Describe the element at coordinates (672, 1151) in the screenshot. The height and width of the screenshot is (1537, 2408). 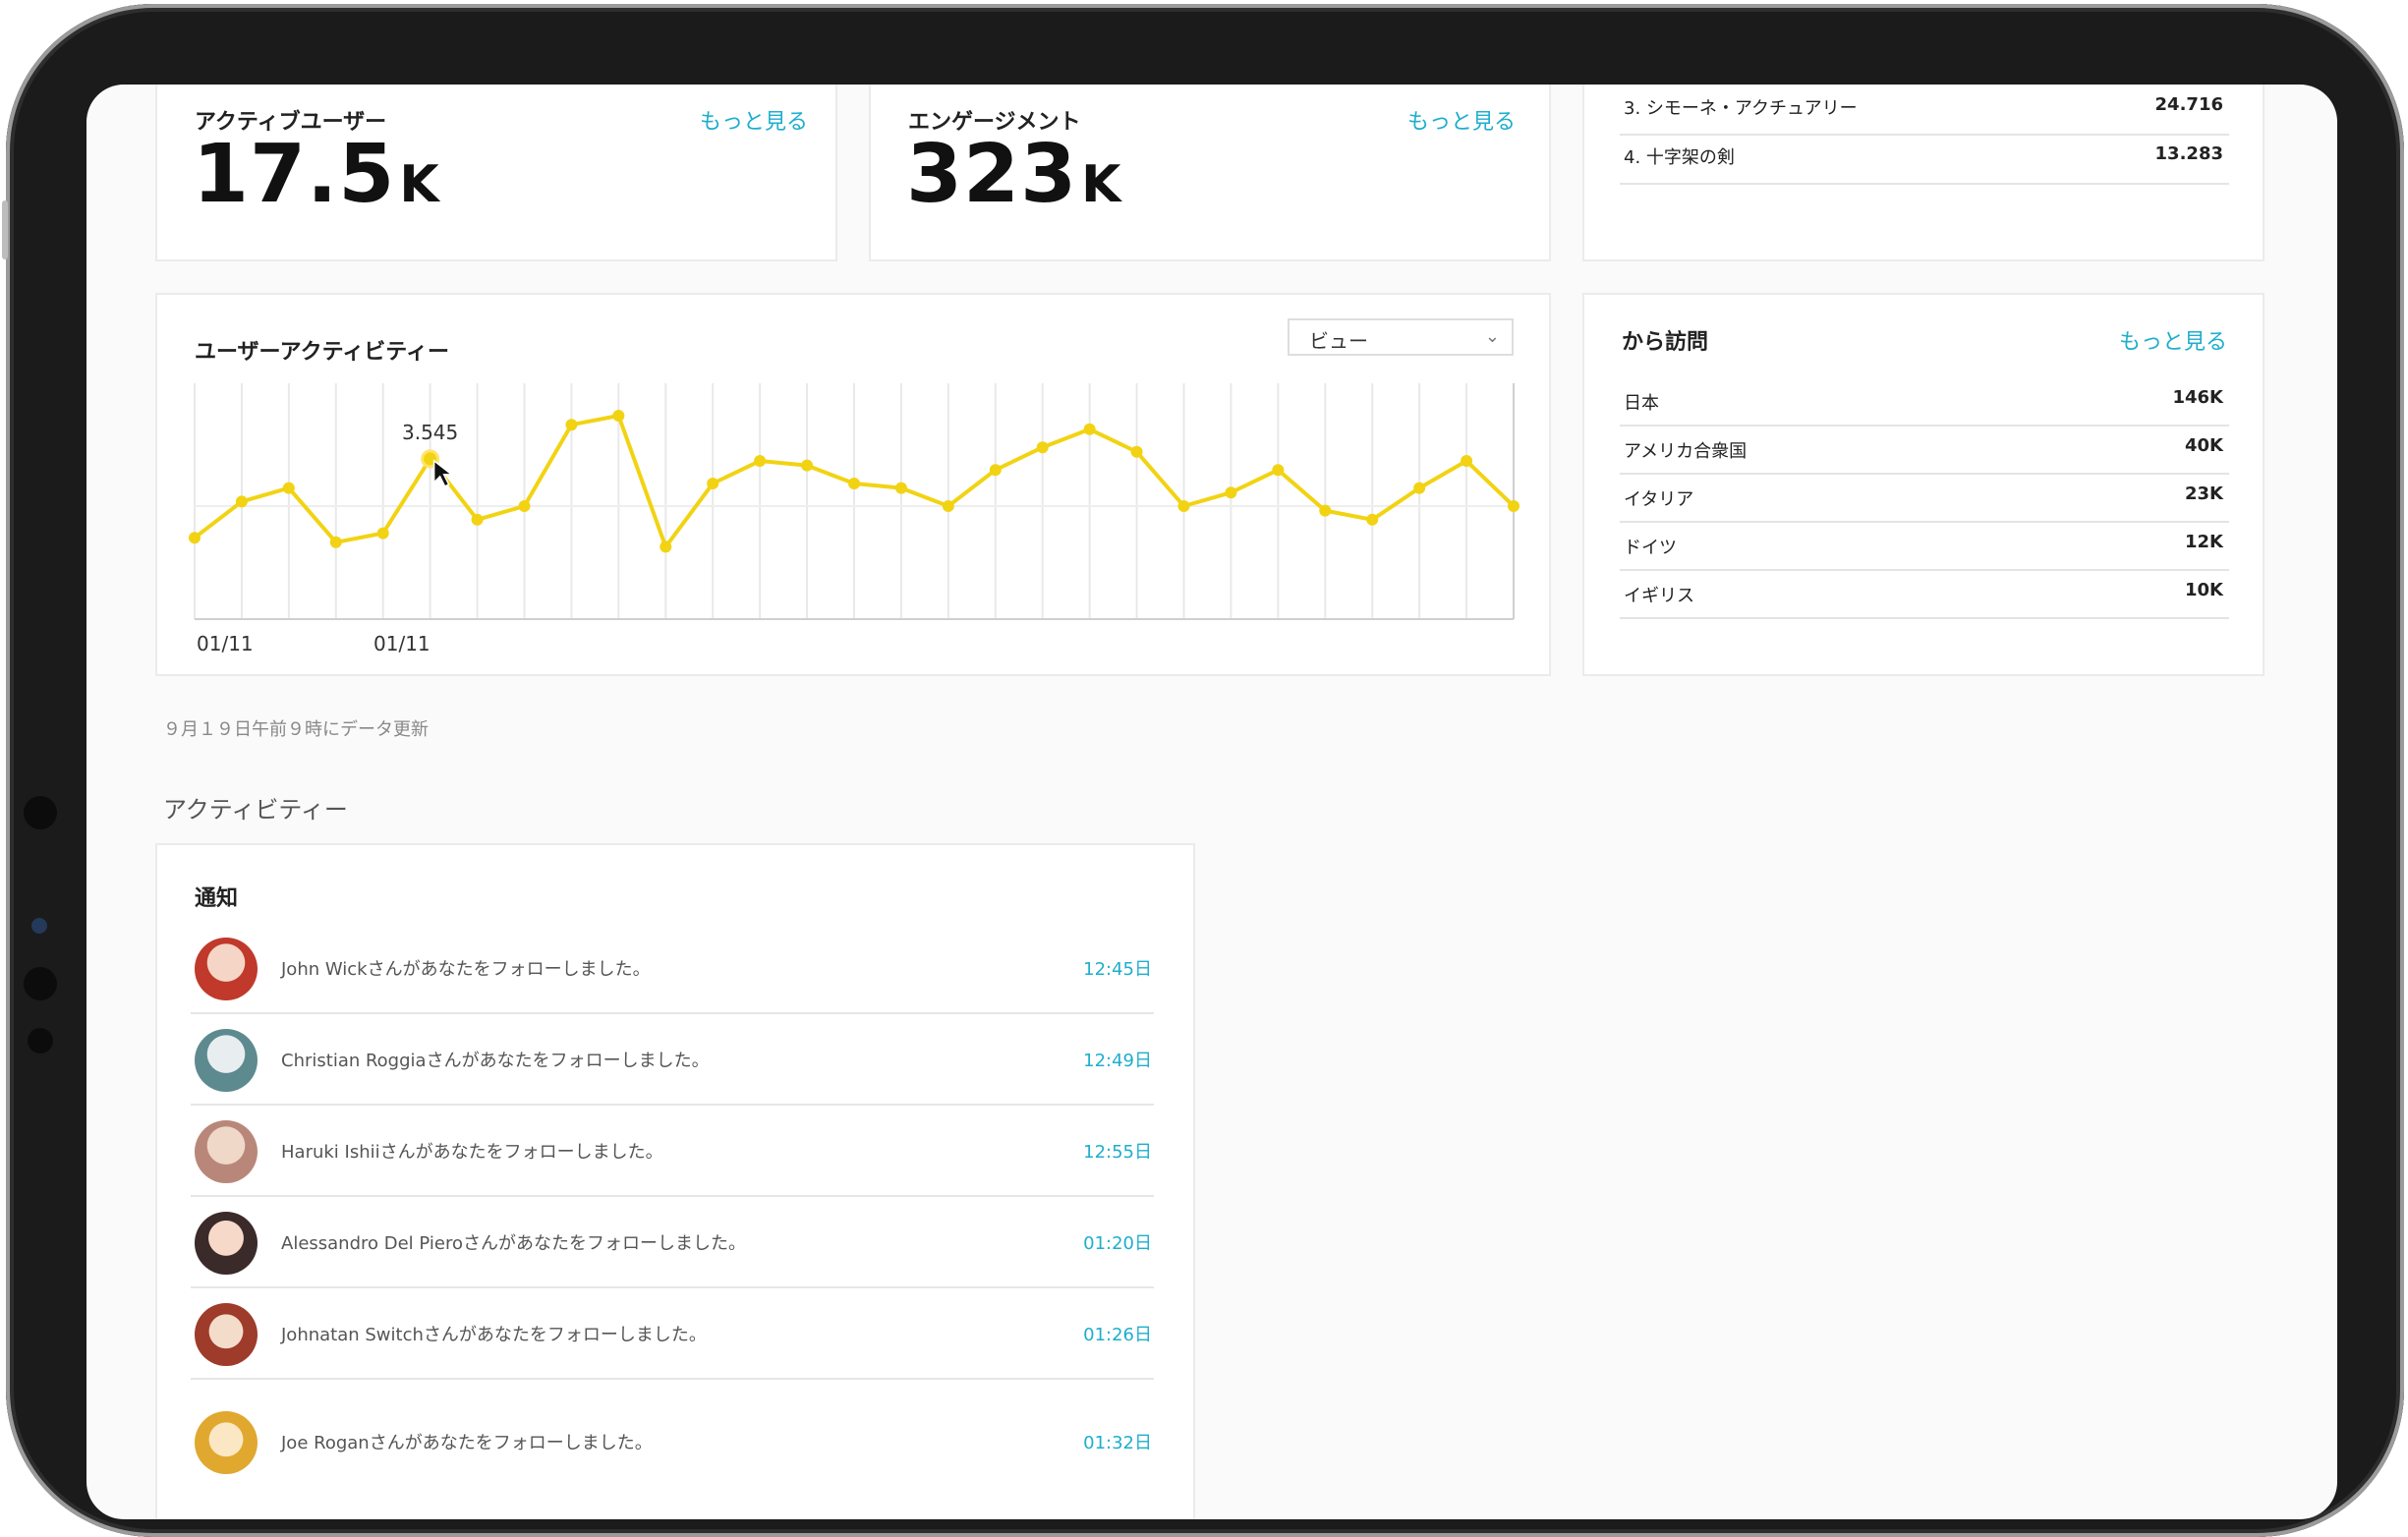
I see `notification-row: Haruki Ishiiさんがあなたをフォローしました。 12:55日` at that location.